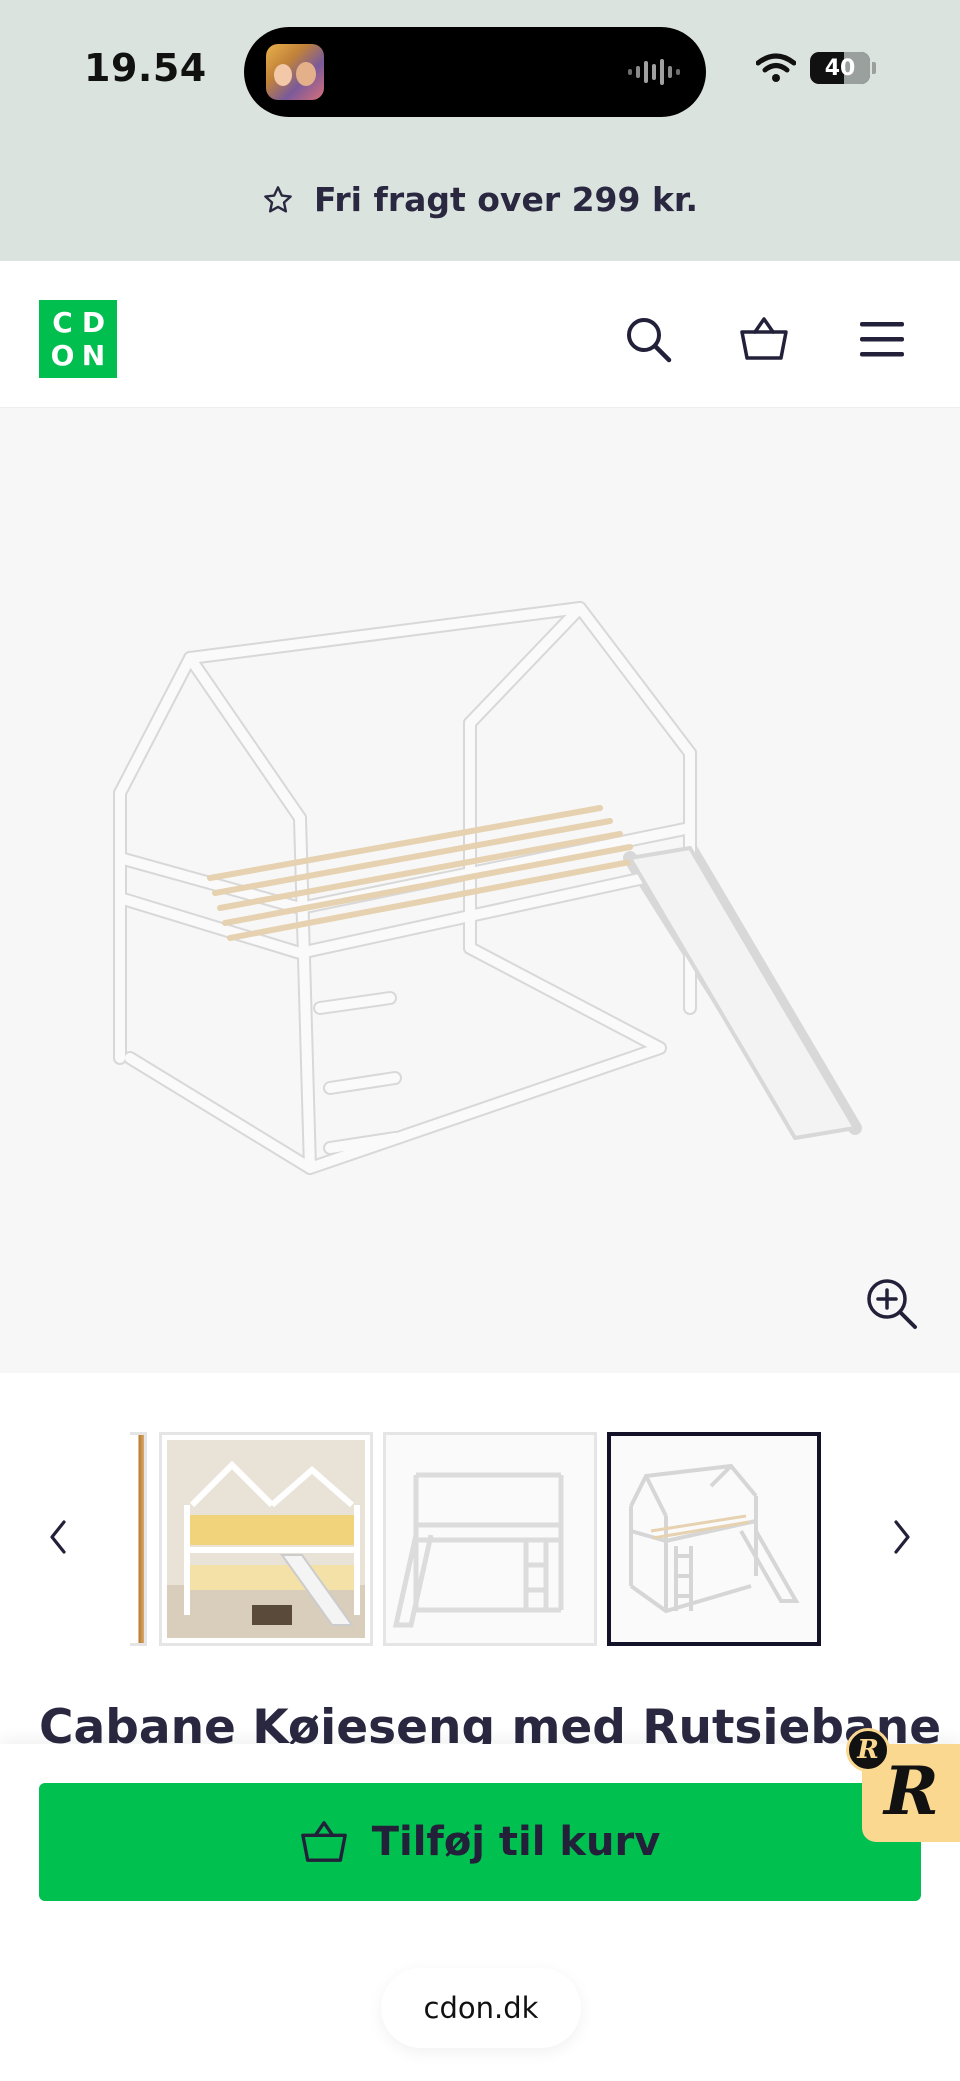 The height and width of the screenshot is (2081, 960). What do you see at coordinates (868, 1750) in the screenshot?
I see `rewards-extension-dot: R` at bounding box center [868, 1750].